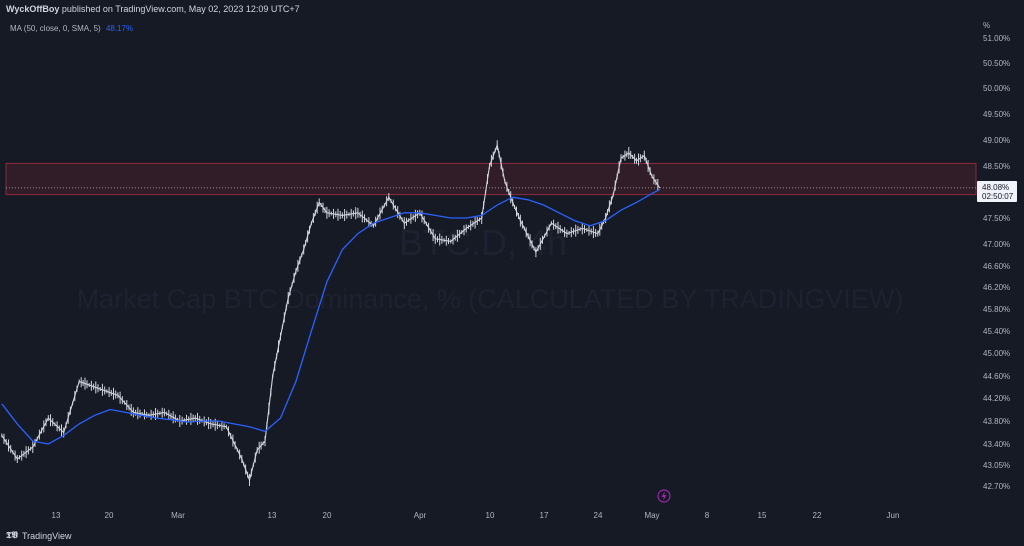  I want to click on x-axis: 13 20 Mar 13 20 Apr 10 17 24 May 8 15 22 Jun, so click(476, 515).